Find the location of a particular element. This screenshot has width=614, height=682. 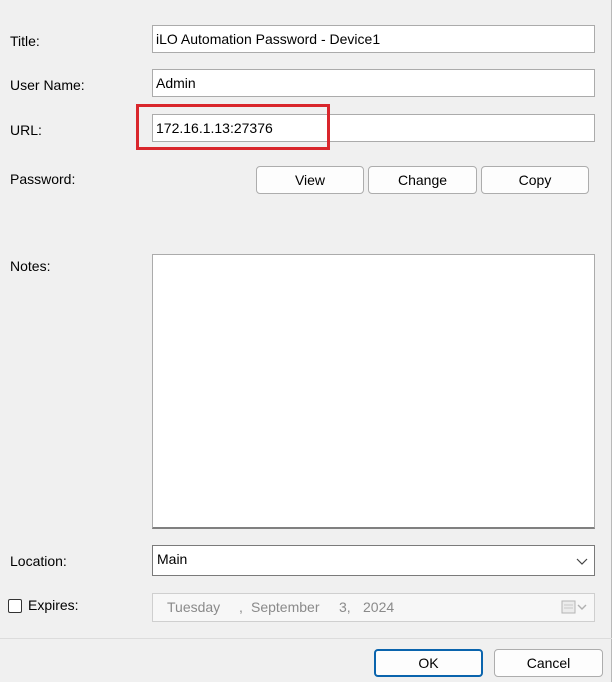

location-select: Main is located at coordinates (373, 560).